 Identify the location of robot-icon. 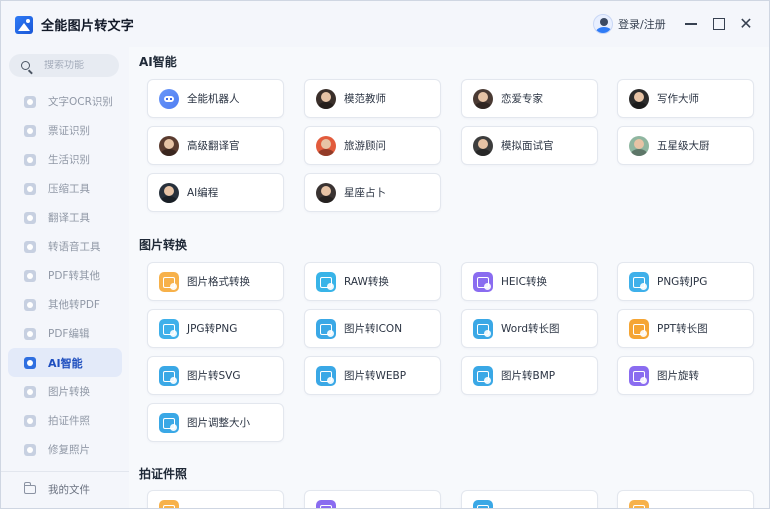
(169, 98).